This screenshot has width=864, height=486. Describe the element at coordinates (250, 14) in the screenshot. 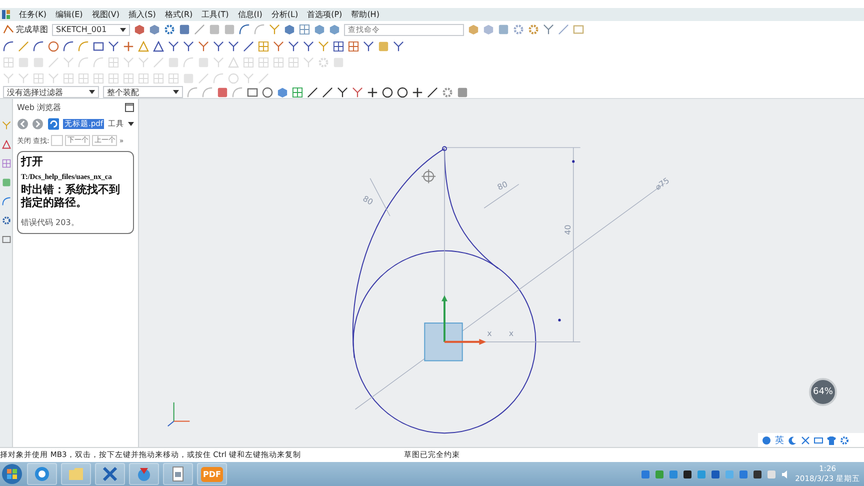

I see `menu-item: 信息(I)` at that location.